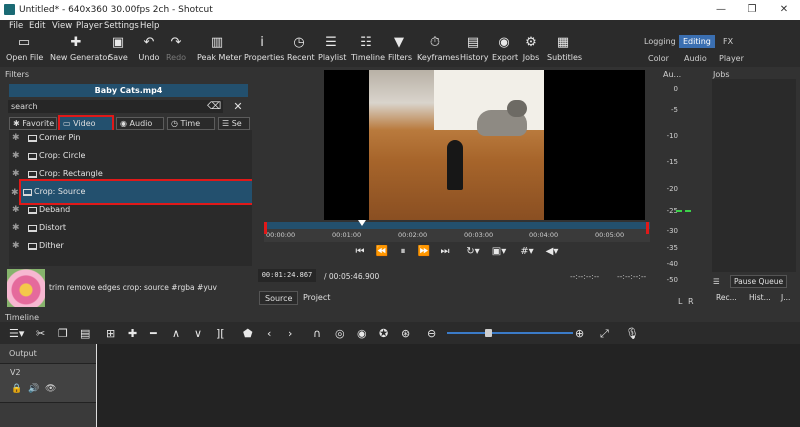  I want to click on remove-icon: ━, so click(153, 333).